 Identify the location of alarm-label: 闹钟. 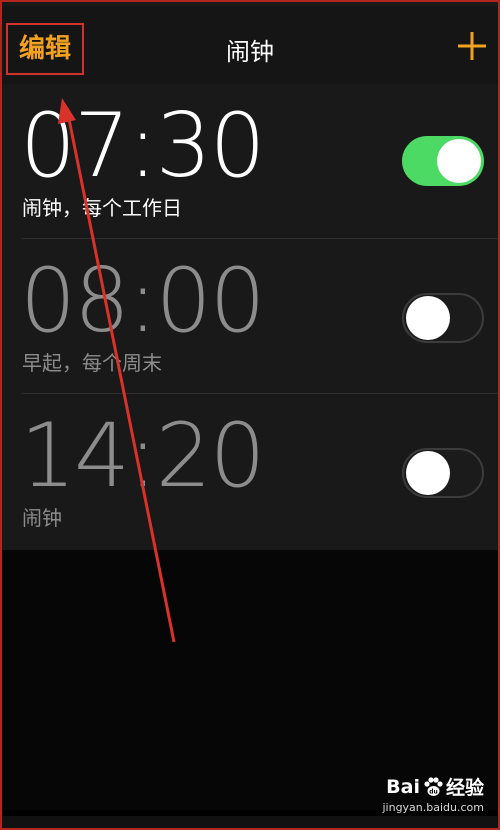
(42, 518).